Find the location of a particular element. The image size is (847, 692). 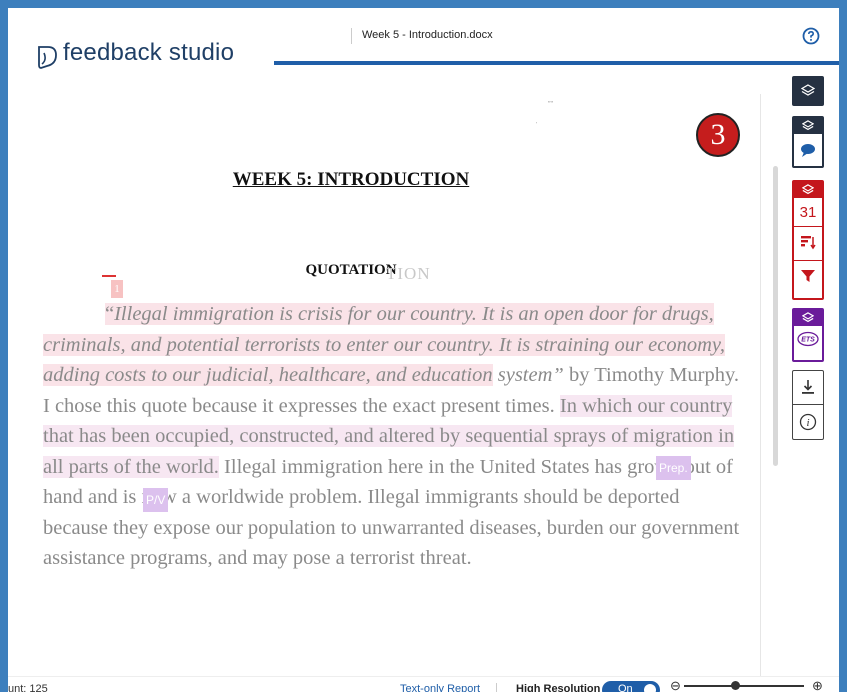

faded-mark: '''' is located at coordinates (551, 104).